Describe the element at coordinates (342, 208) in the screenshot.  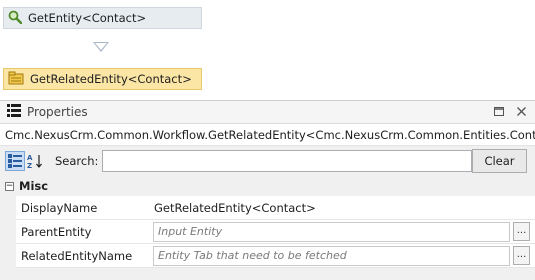
I see `property-value: GetRelatedEntity<Contact>` at that location.